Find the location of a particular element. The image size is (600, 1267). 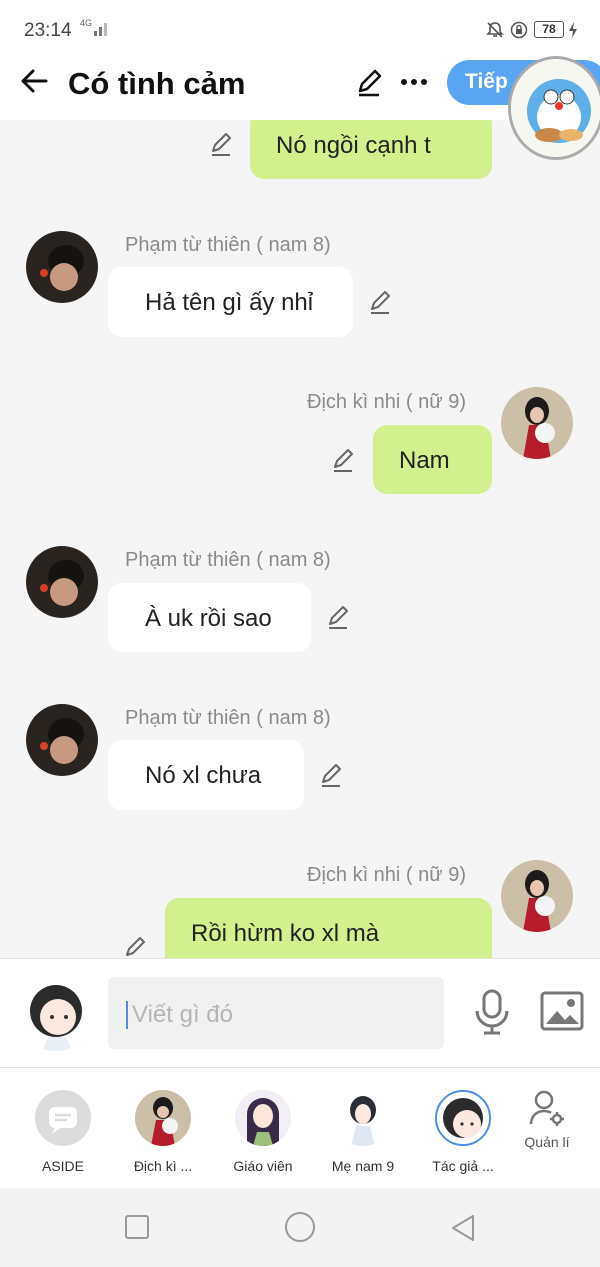

more-options-icon is located at coordinates (414, 82).